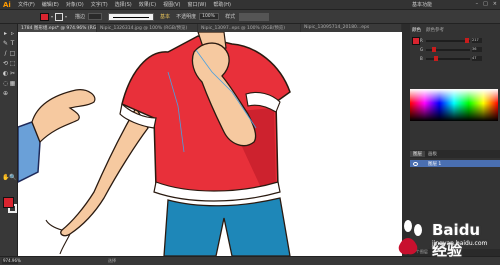 The height and width of the screenshot is (265, 500). I want to click on eye-icon, so click(415, 163).